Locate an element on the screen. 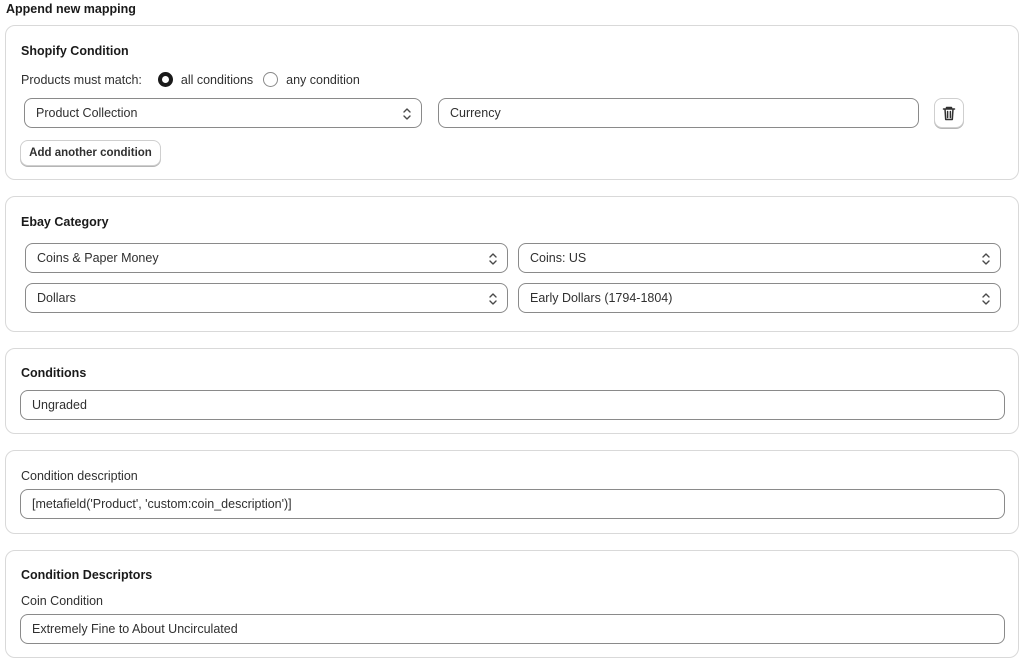 This screenshot has height=660, width=1024. radio-all-conditions-label: all conditions is located at coordinates (217, 79).